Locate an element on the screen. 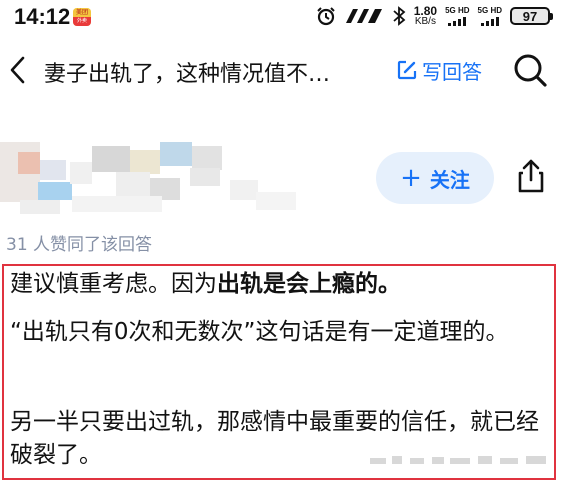 This screenshot has width=562, height=483. plus-icon: + is located at coordinates (411, 178).